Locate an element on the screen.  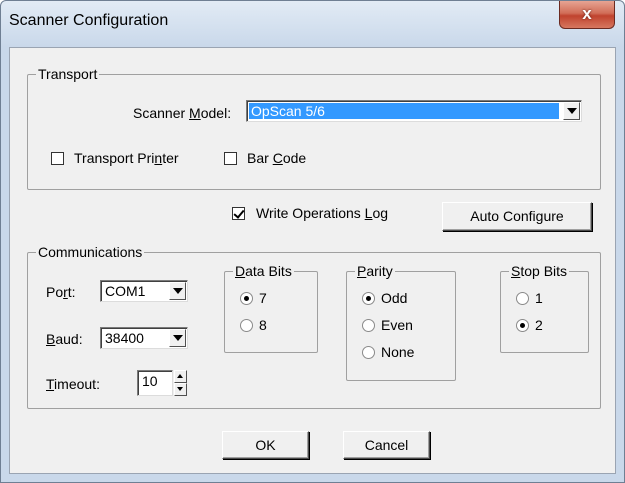
baud-value: 38400 is located at coordinates (124, 338).